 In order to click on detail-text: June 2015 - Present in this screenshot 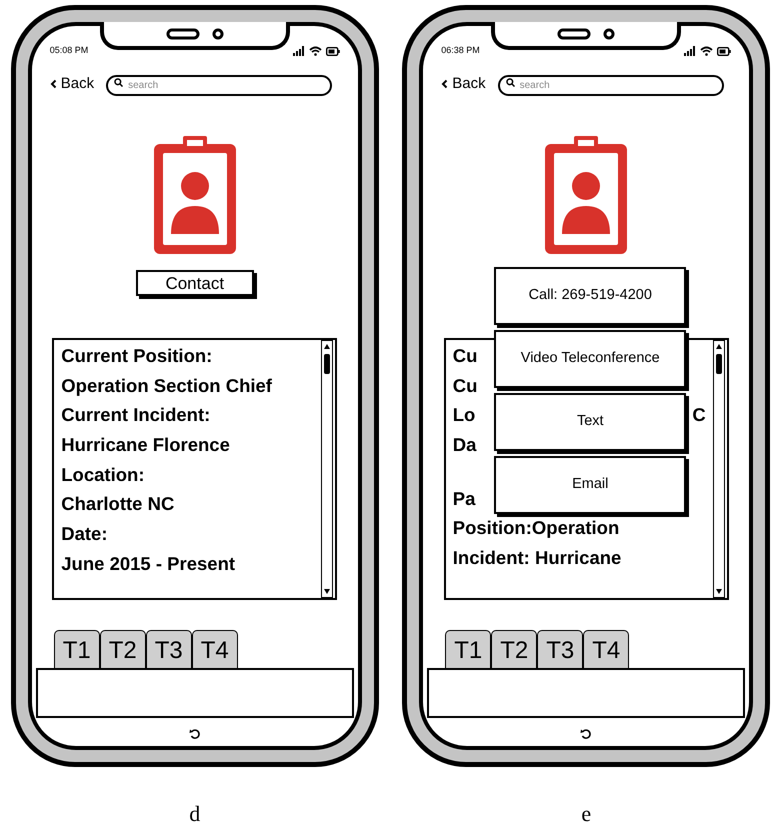, I will do `click(148, 564)`.